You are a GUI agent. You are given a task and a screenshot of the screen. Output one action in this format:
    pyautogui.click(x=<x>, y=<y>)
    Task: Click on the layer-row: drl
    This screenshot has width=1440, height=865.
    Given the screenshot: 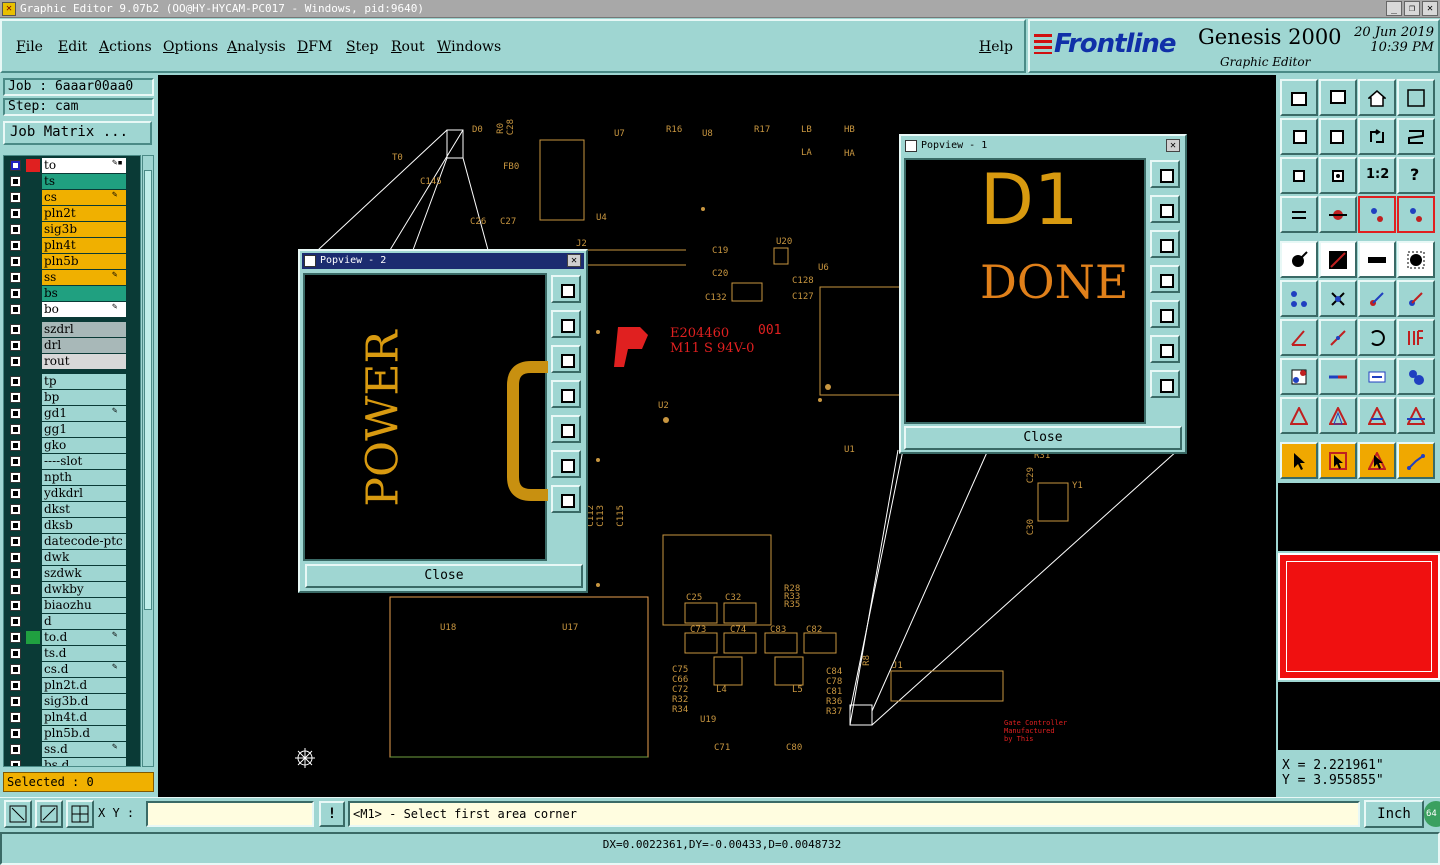 What is the action you would take?
    pyautogui.click(x=72, y=345)
    